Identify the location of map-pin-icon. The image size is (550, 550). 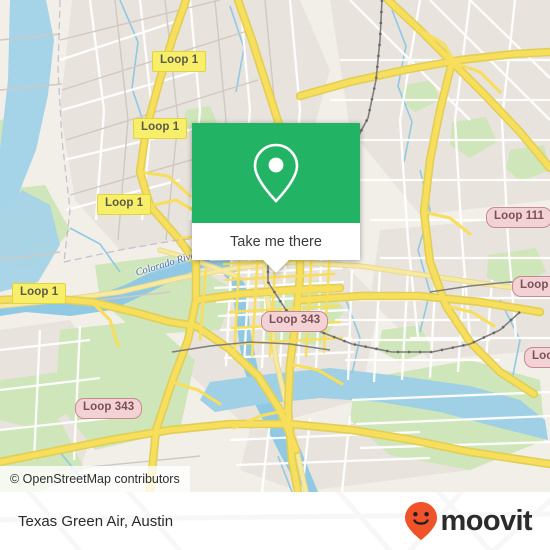
(276, 173).